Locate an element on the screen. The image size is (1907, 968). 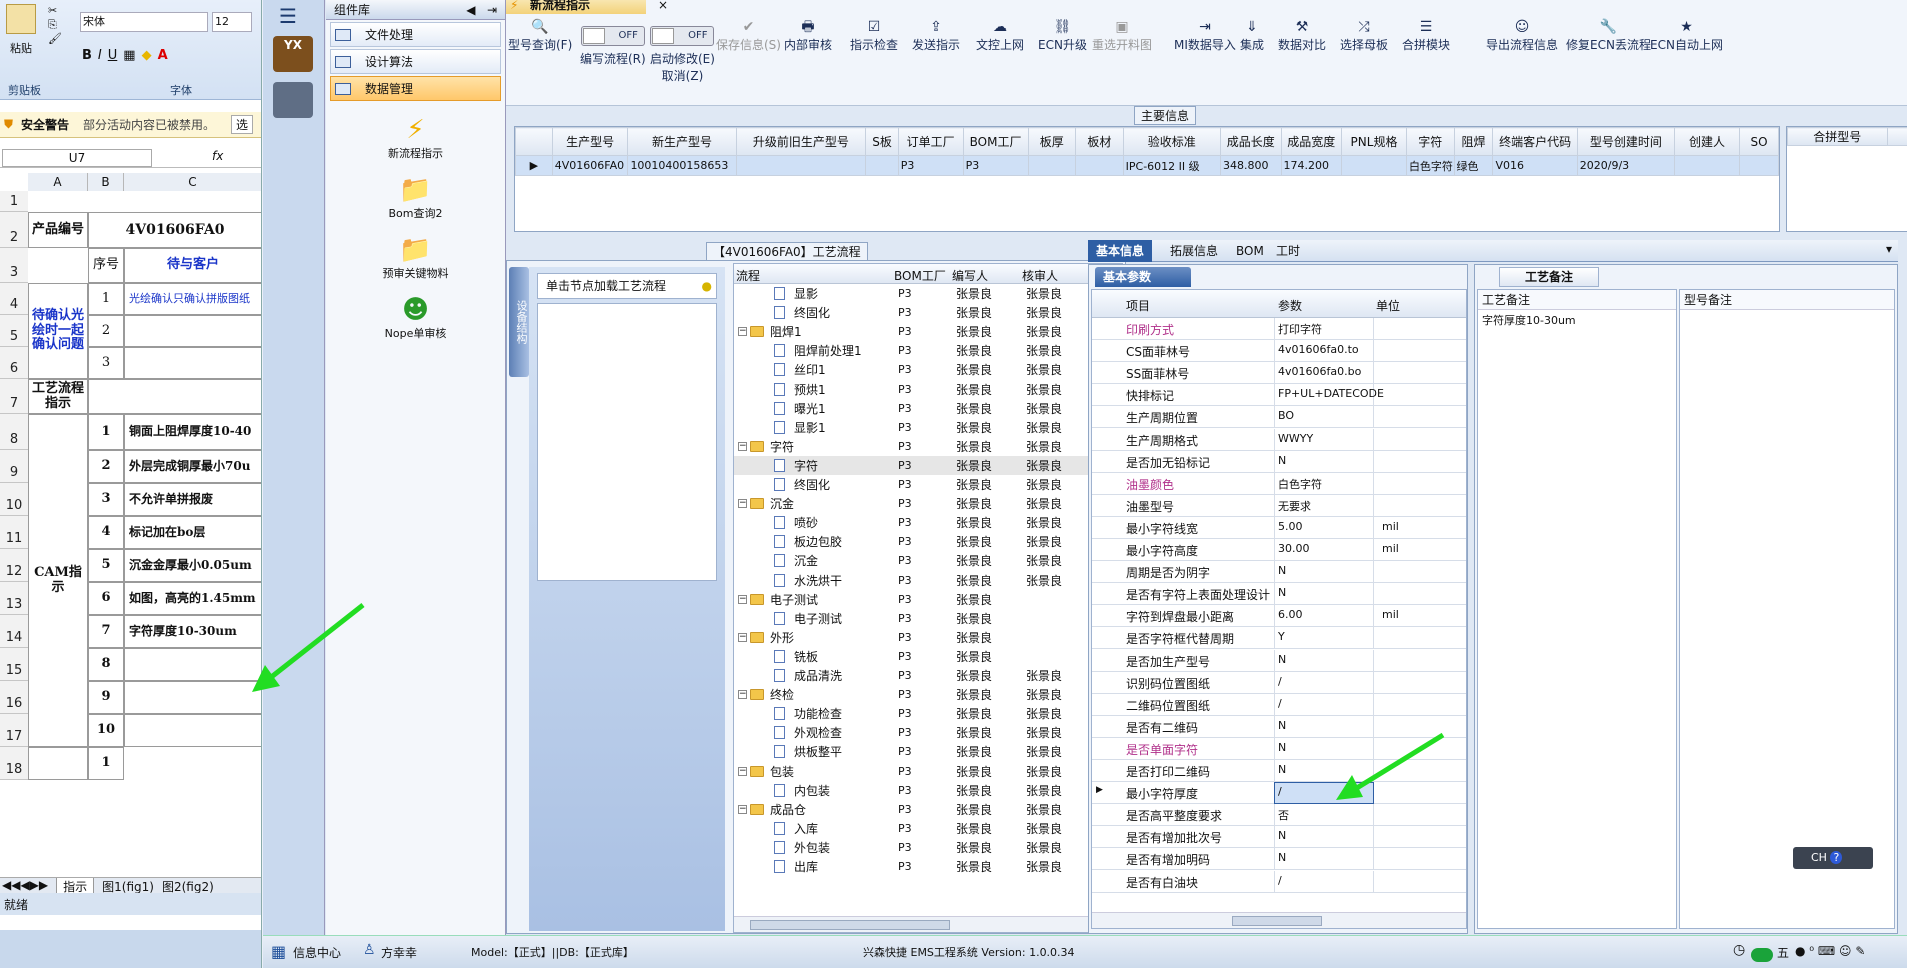
arrow-excel is located at coordinates (308, 647).